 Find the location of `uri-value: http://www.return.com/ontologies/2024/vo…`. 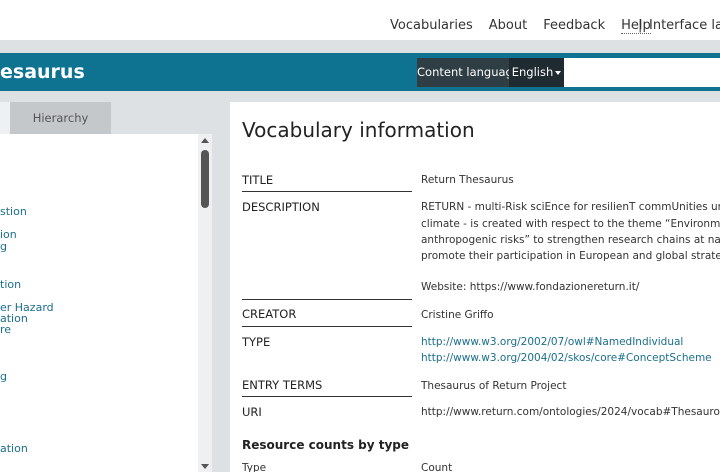

uri-value: http://www.return.com/ontologies/2024/vo… is located at coordinates (570, 412).